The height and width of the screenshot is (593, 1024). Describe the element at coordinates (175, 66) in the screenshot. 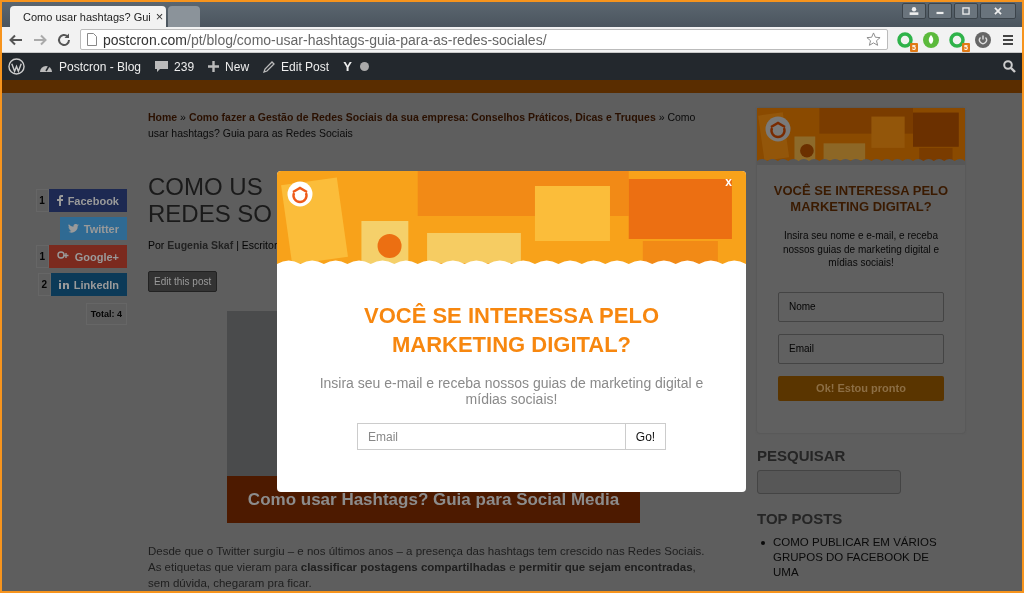

I see `comments-link: 239` at that location.